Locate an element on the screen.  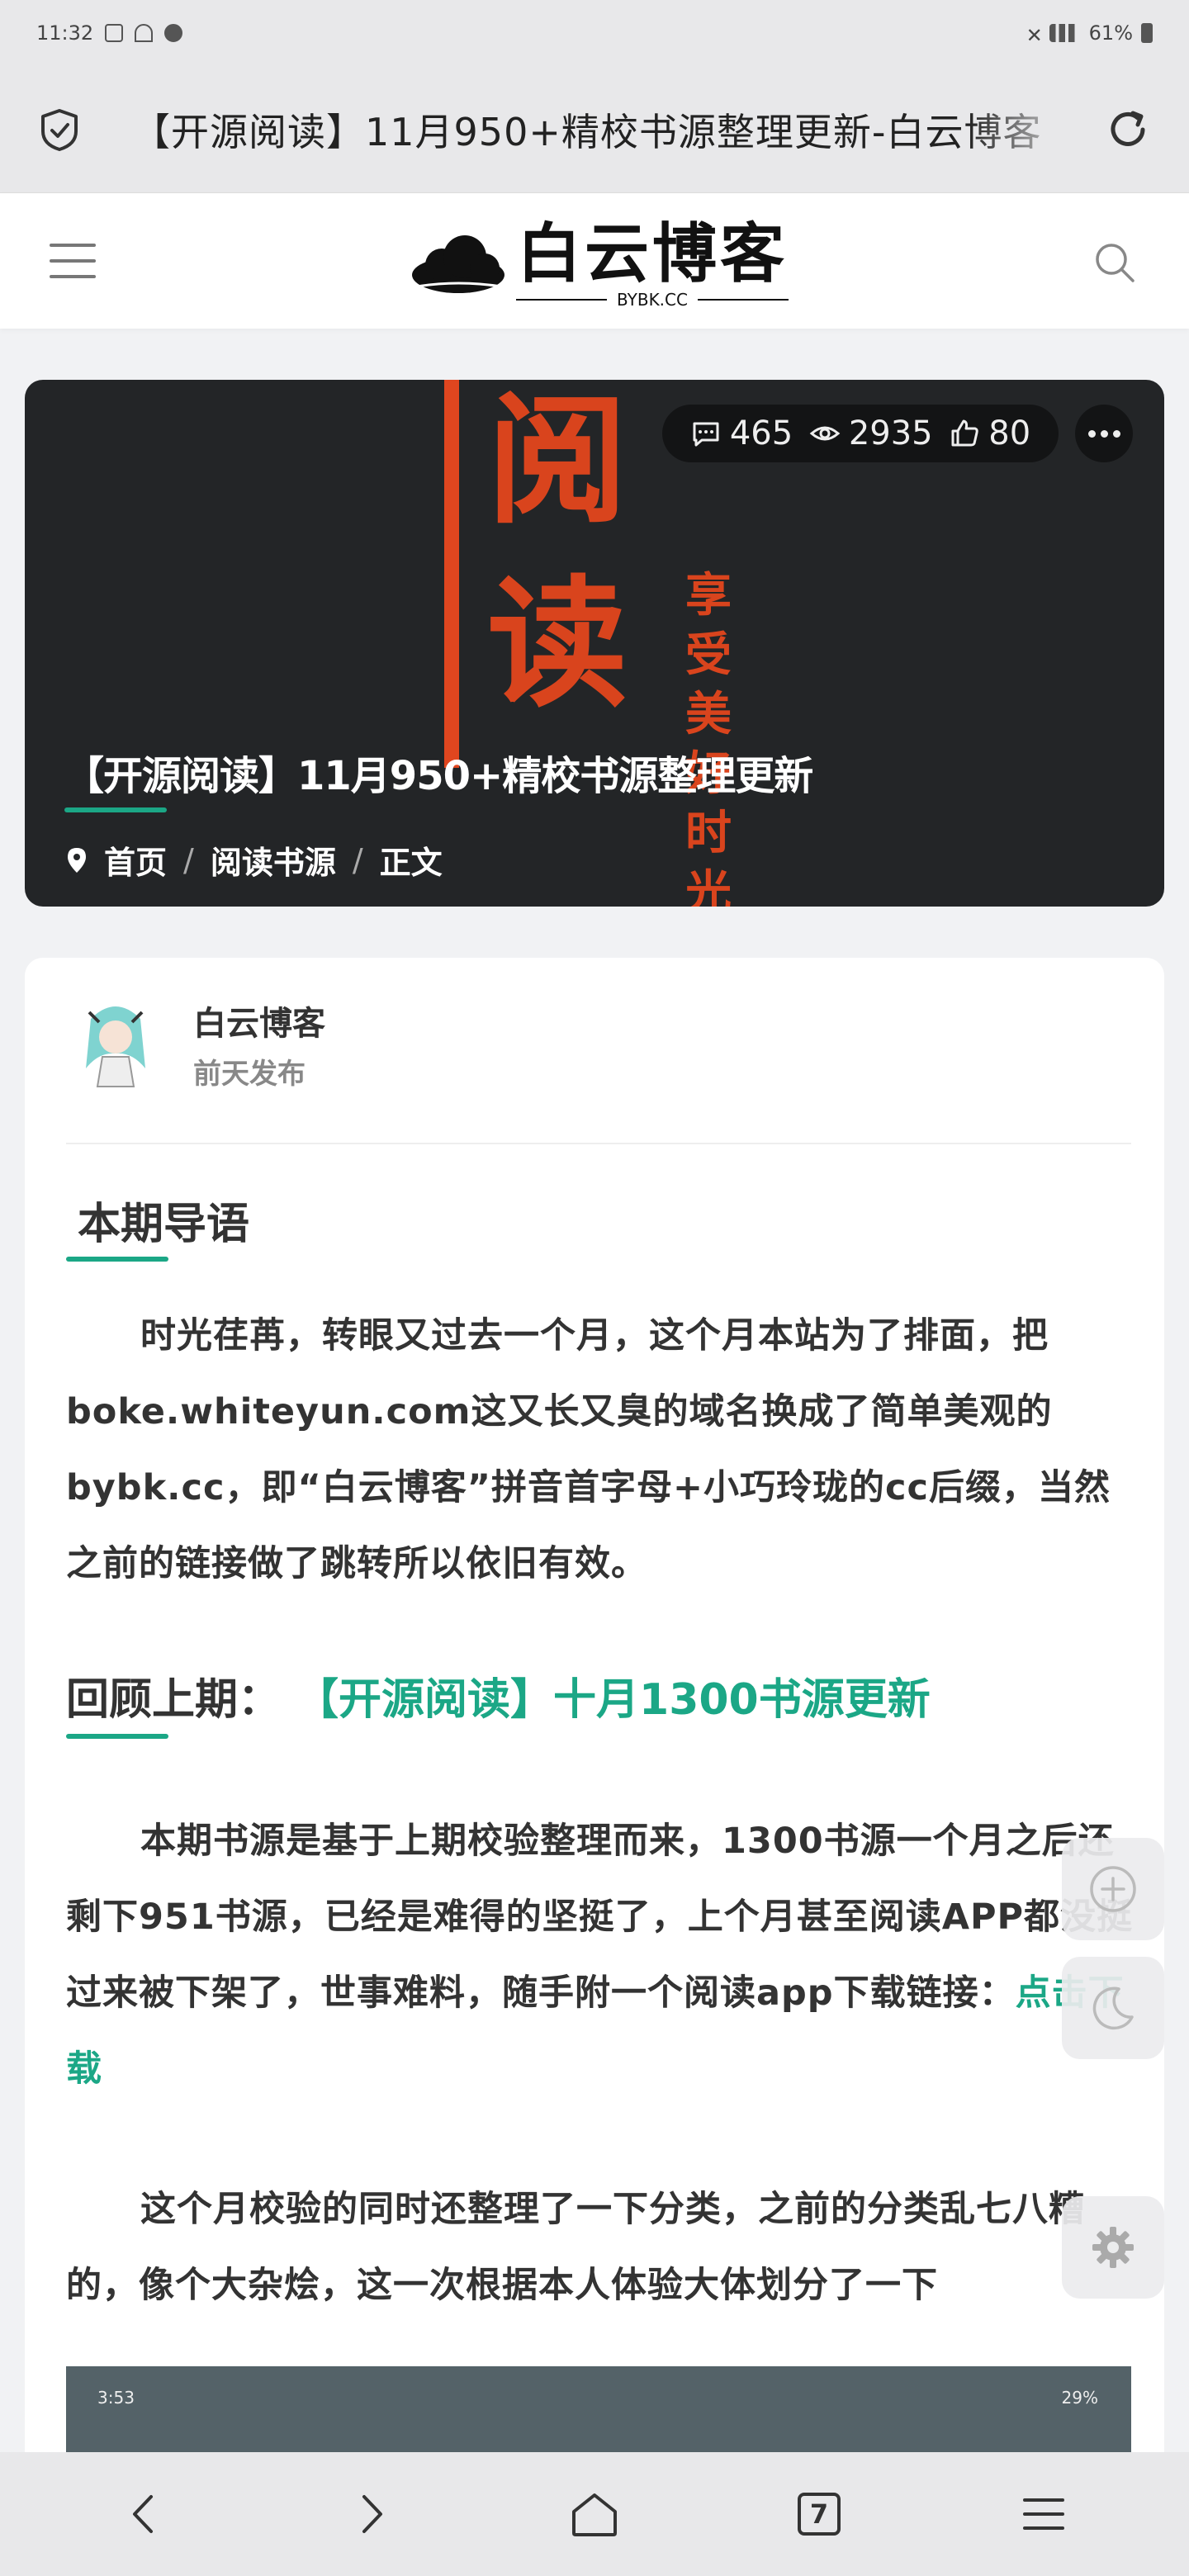
comment-count: 465 is located at coordinates (741, 433).